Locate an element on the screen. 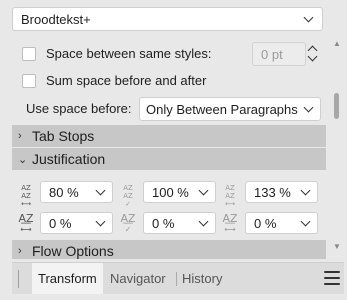  max-spacing-icon: A͟Z ⟷ is located at coordinates (230, 223).